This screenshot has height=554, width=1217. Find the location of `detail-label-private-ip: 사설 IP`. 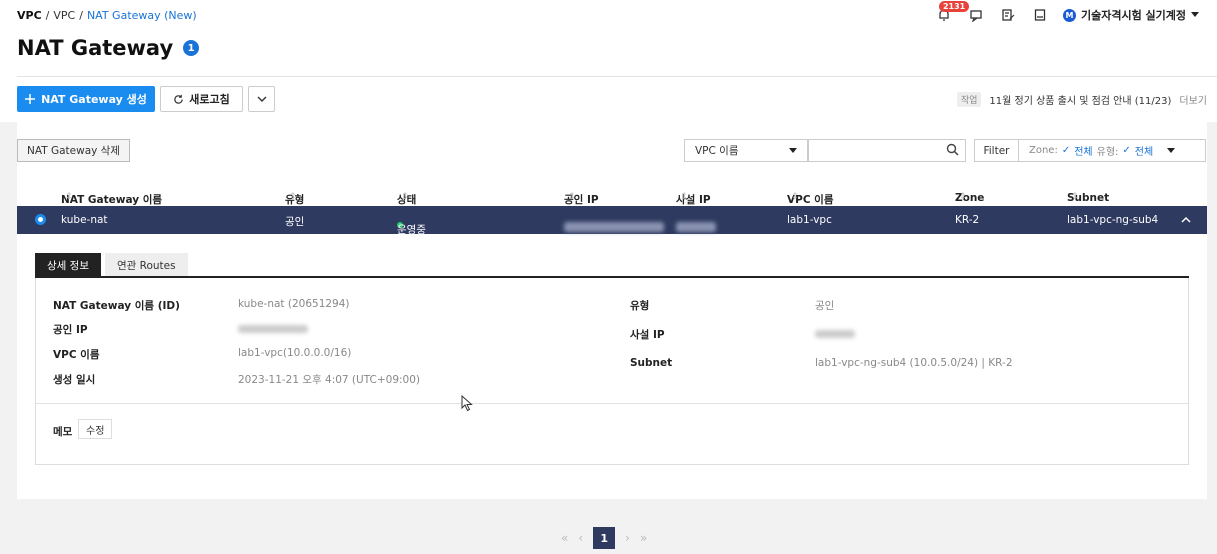

detail-label-private-ip: 사설 IP is located at coordinates (647, 335).